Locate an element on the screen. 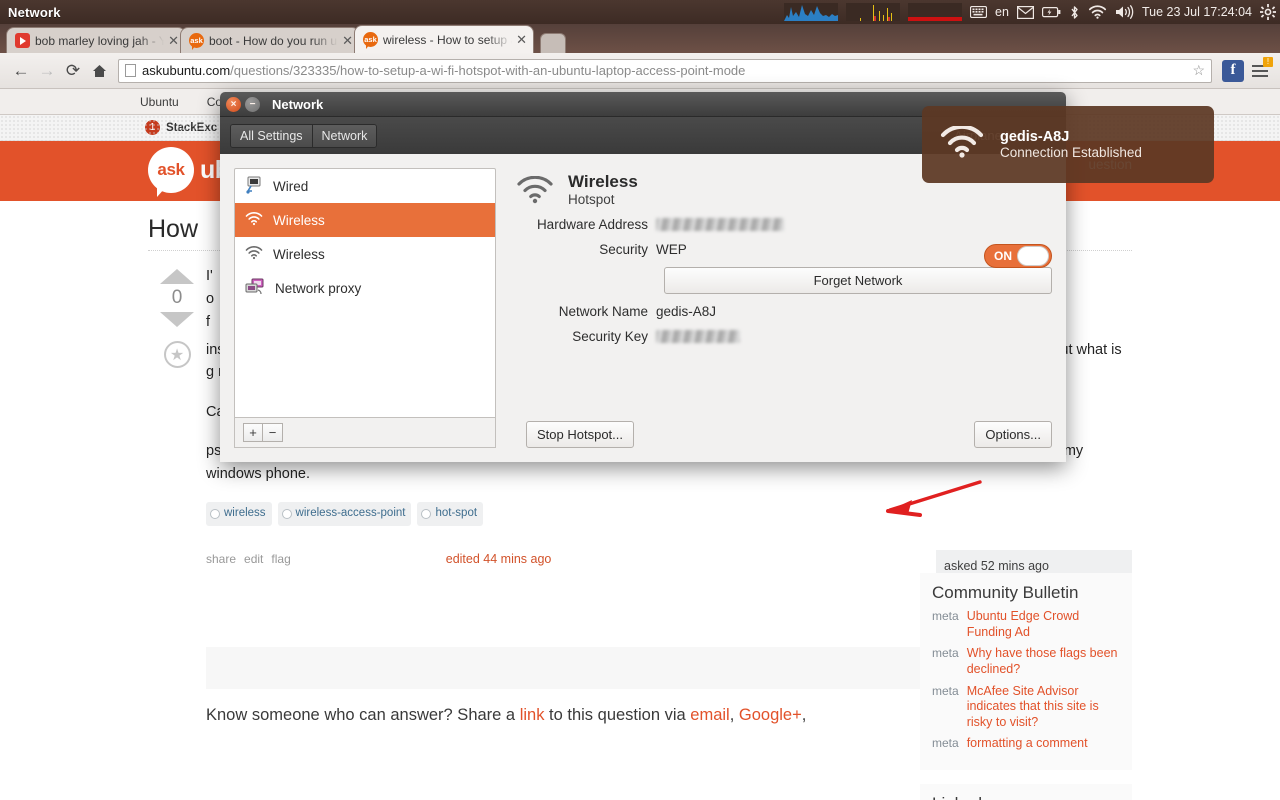 Image resolution: width=1280 pixels, height=800 pixels. logo-bubble-text: ask is located at coordinates (171, 169).